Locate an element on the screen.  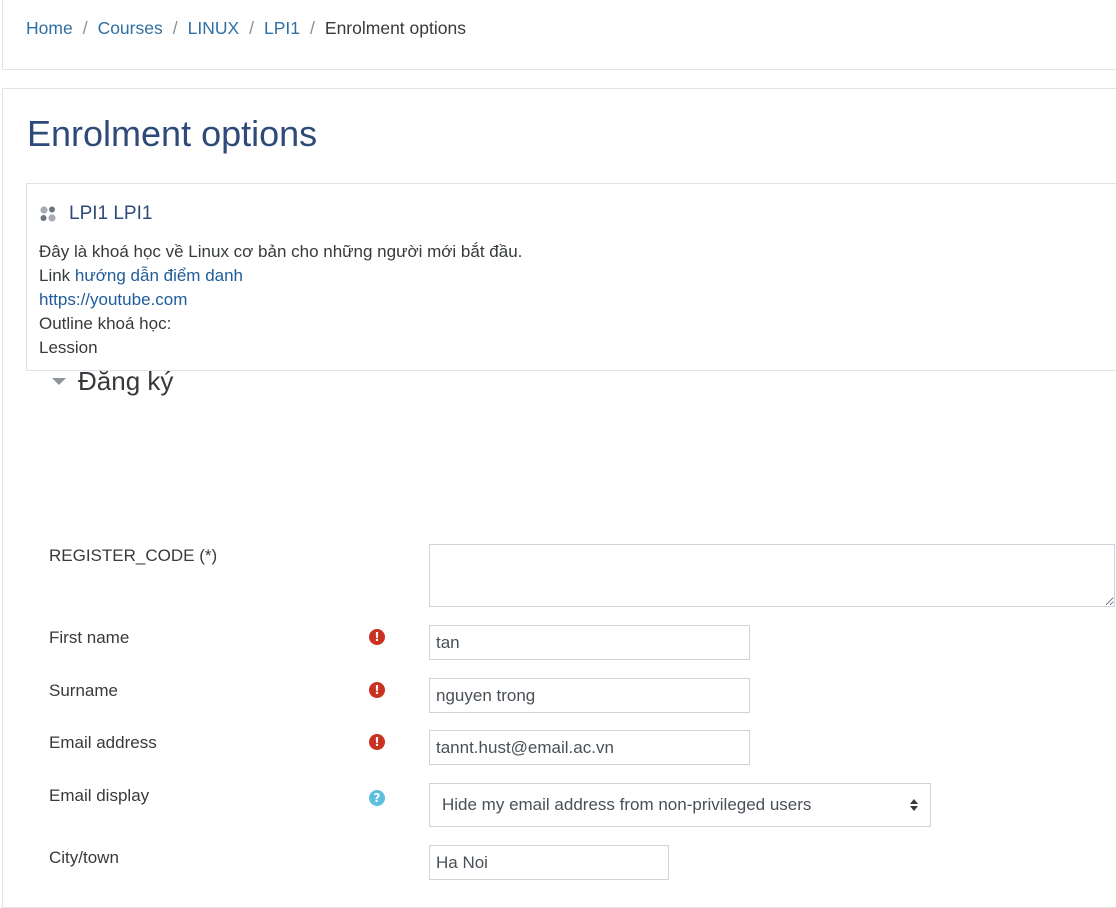
section-title: Đăng ký is located at coordinates (126, 381).